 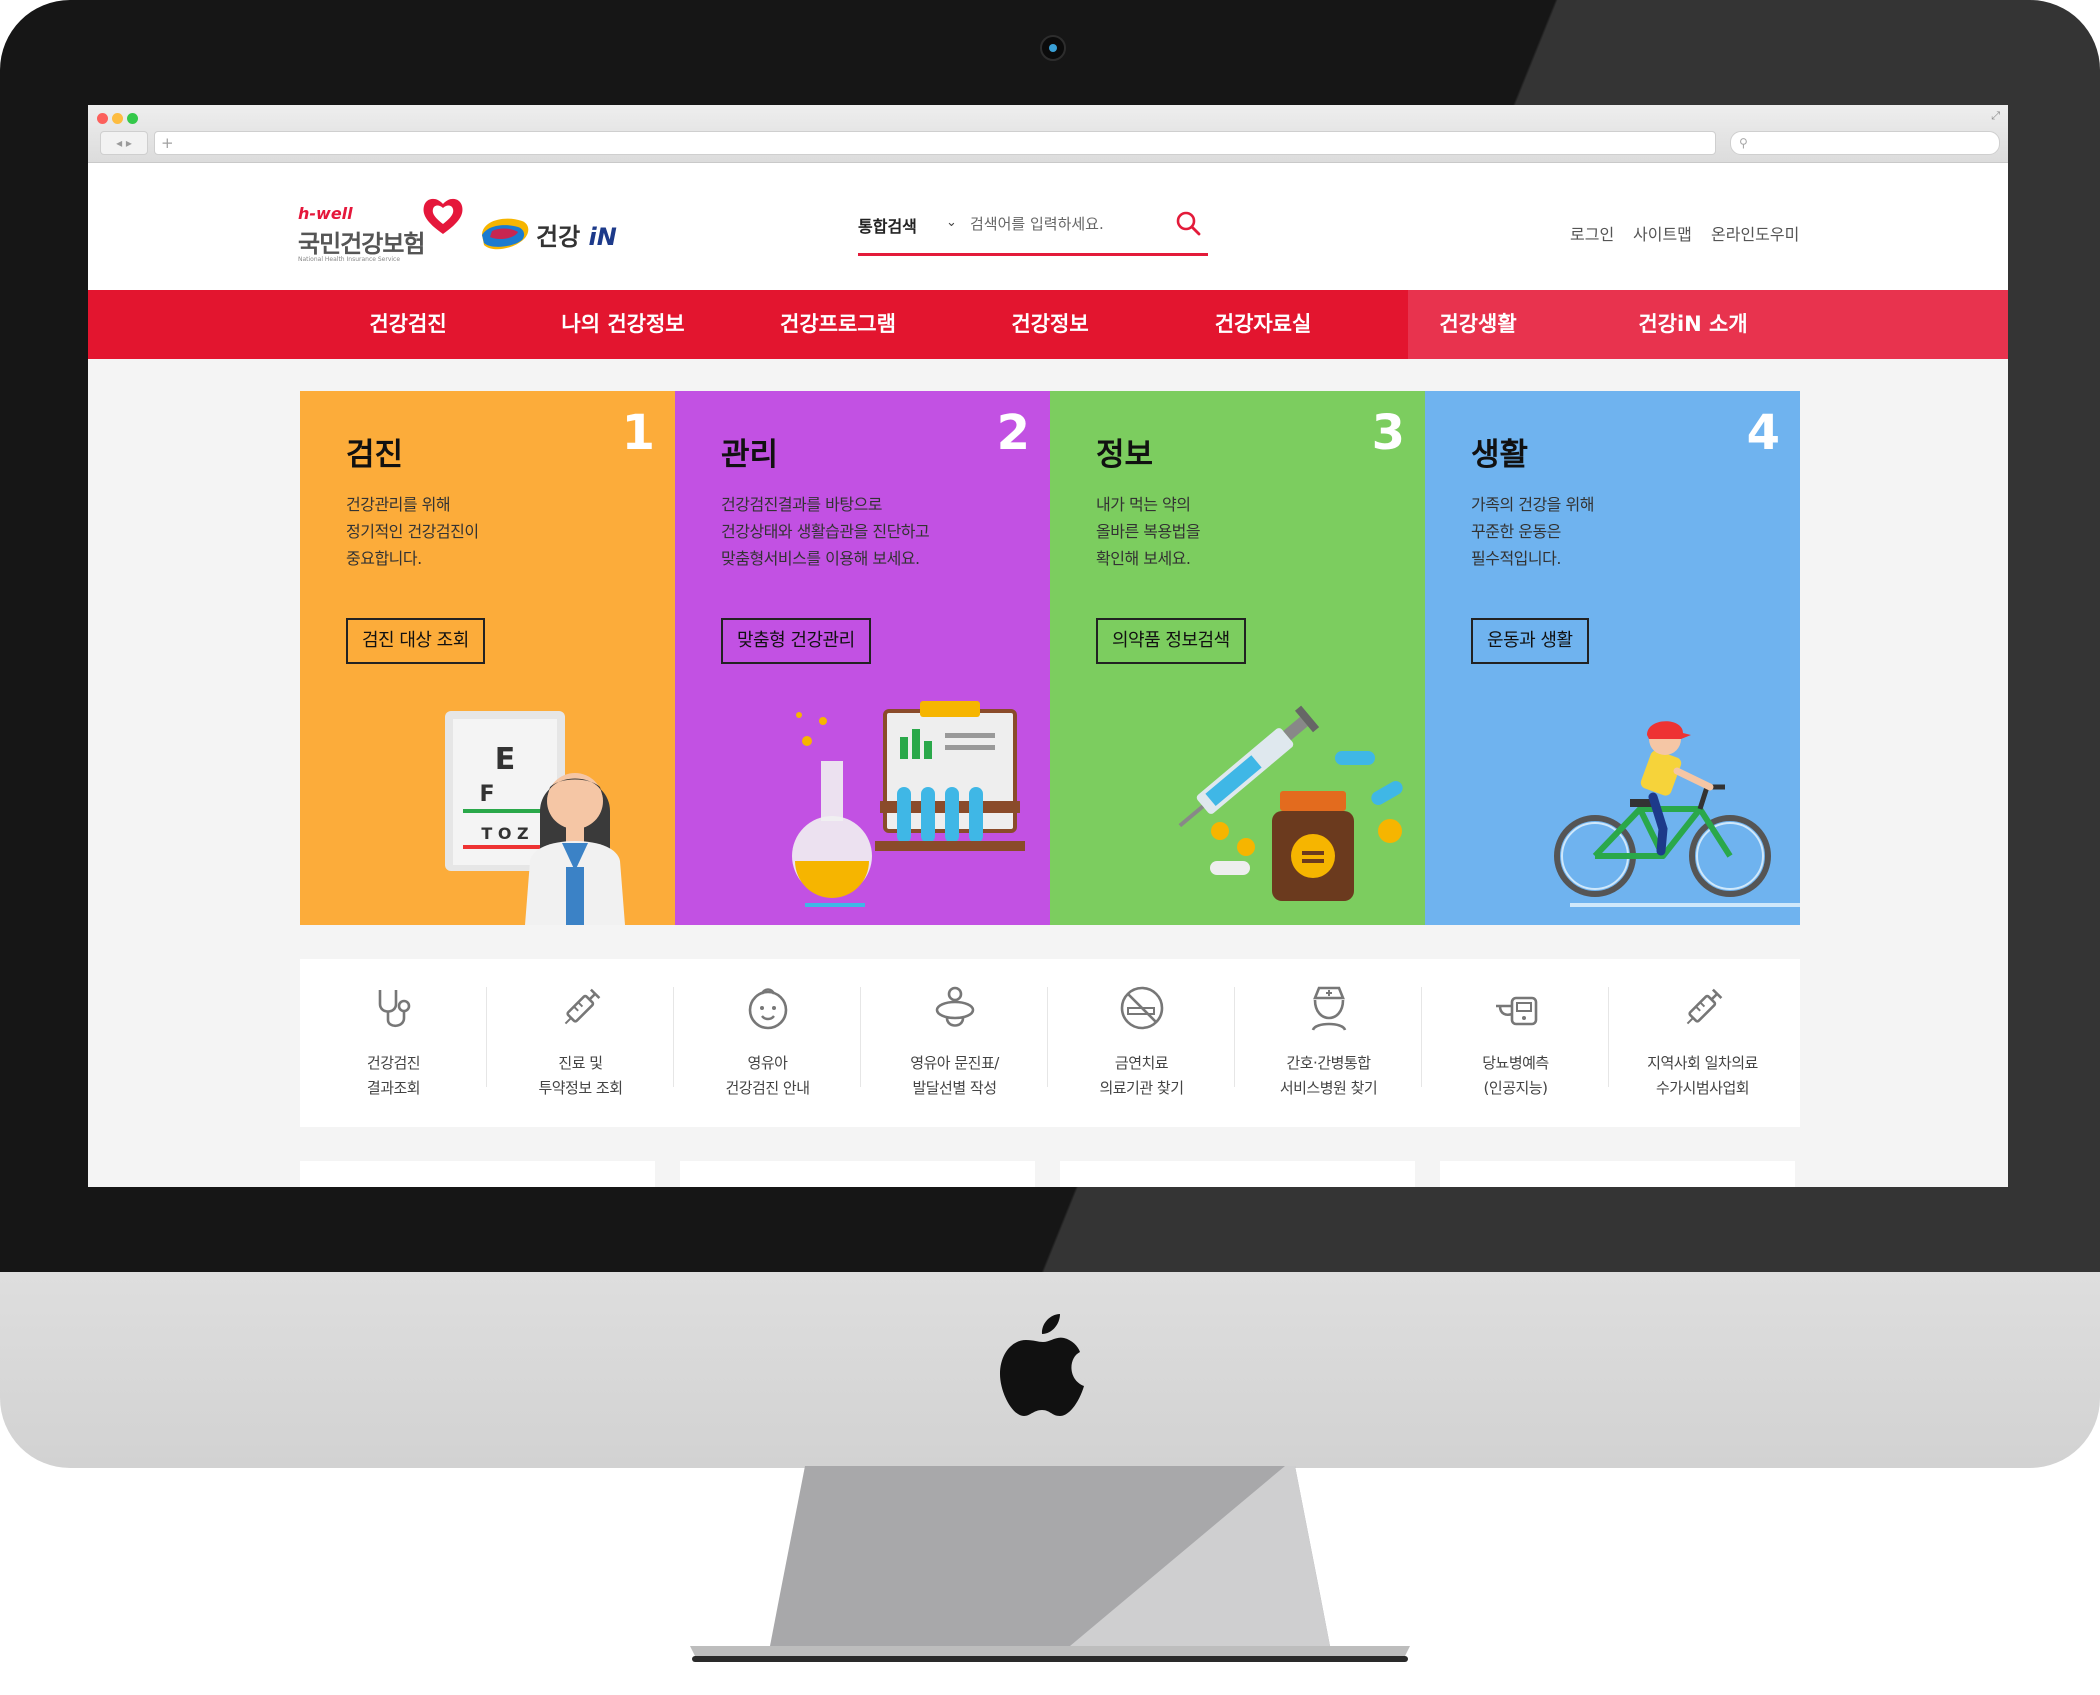 What do you see at coordinates (1141, 1075) in the screenshot?
I see `quick-link-label: 금연치료 의료기관 찾기` at bounding box center [1141, 1075].